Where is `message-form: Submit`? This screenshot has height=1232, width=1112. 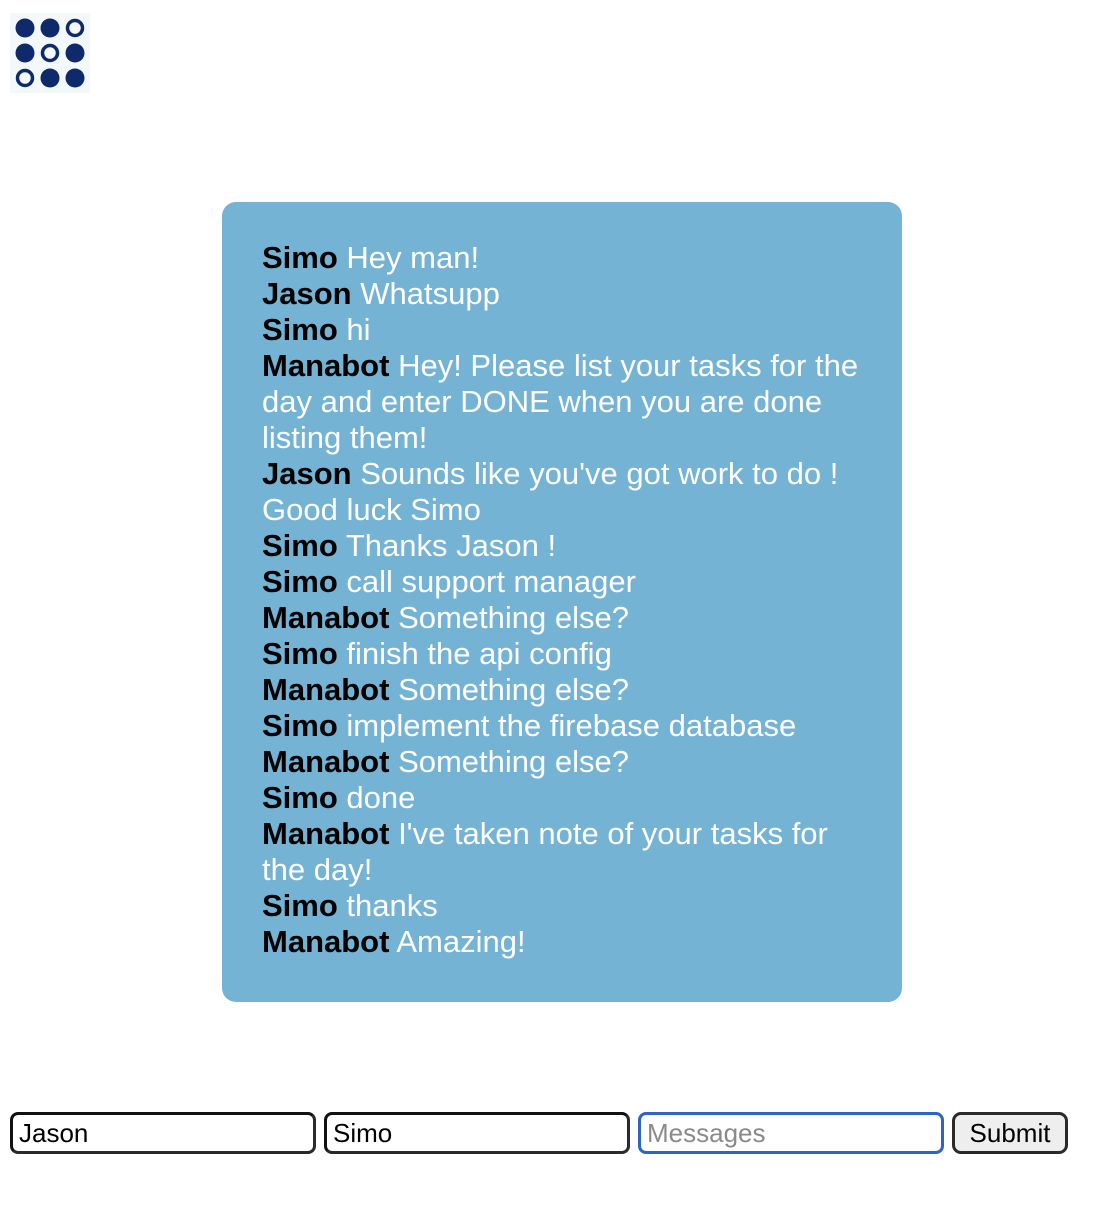
message-form: Submit is located at coordinates (560, 1133).